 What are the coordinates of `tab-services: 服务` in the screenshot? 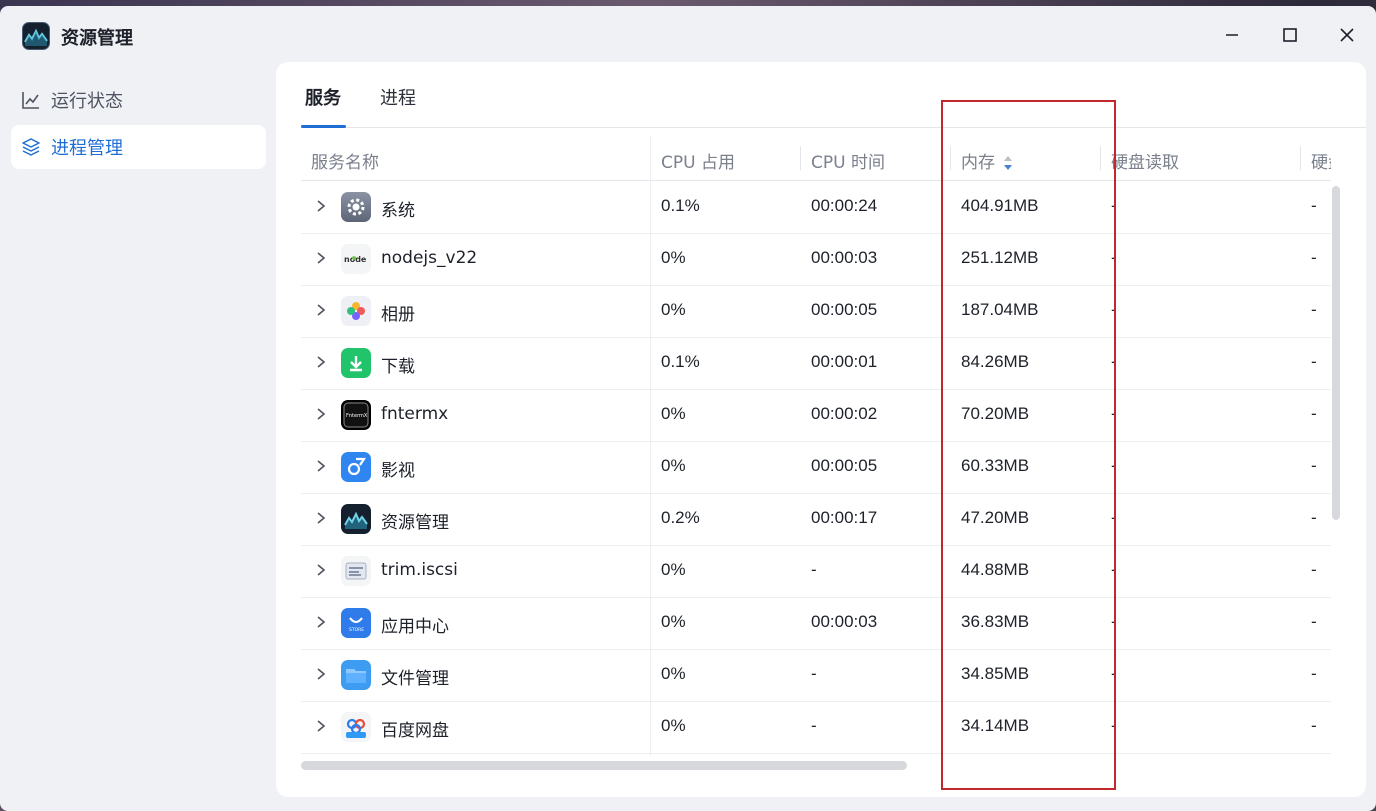 It's located at (323, 97).